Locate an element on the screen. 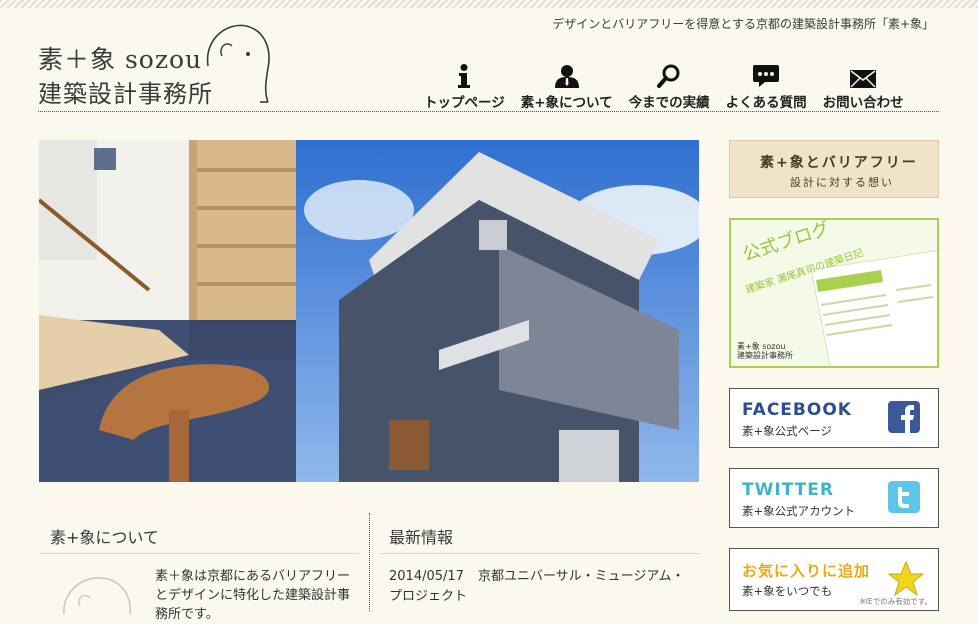 Image resolution: width=978 pixels, height=624 pixels. main-nav: トップページ 素+象について 今までの実績 よくある質問 お問い合わせ is located at coordinates (664, 85).